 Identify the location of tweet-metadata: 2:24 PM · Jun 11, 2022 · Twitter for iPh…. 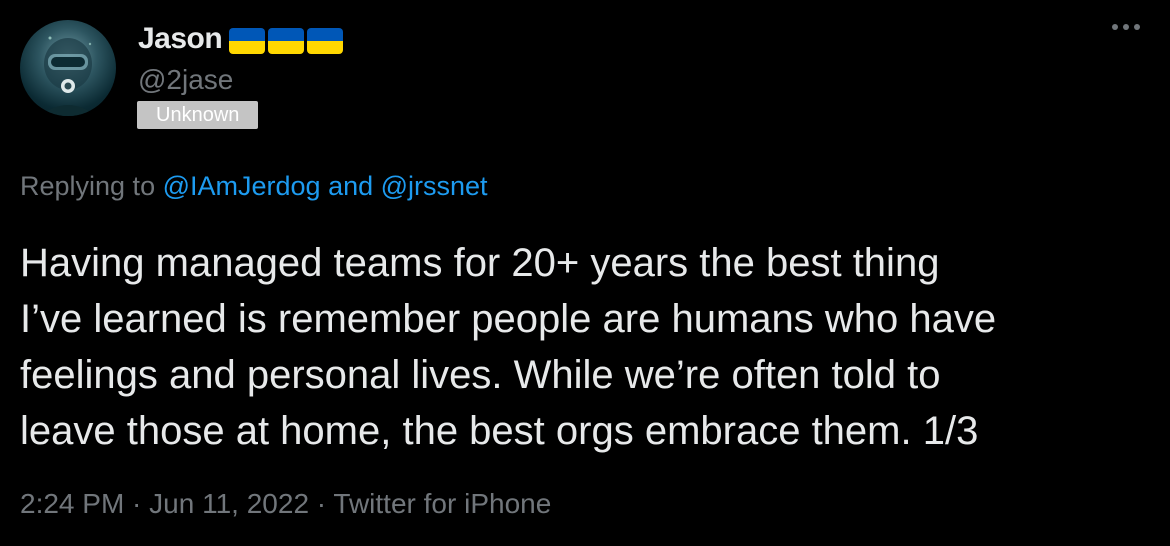
(285, 504).